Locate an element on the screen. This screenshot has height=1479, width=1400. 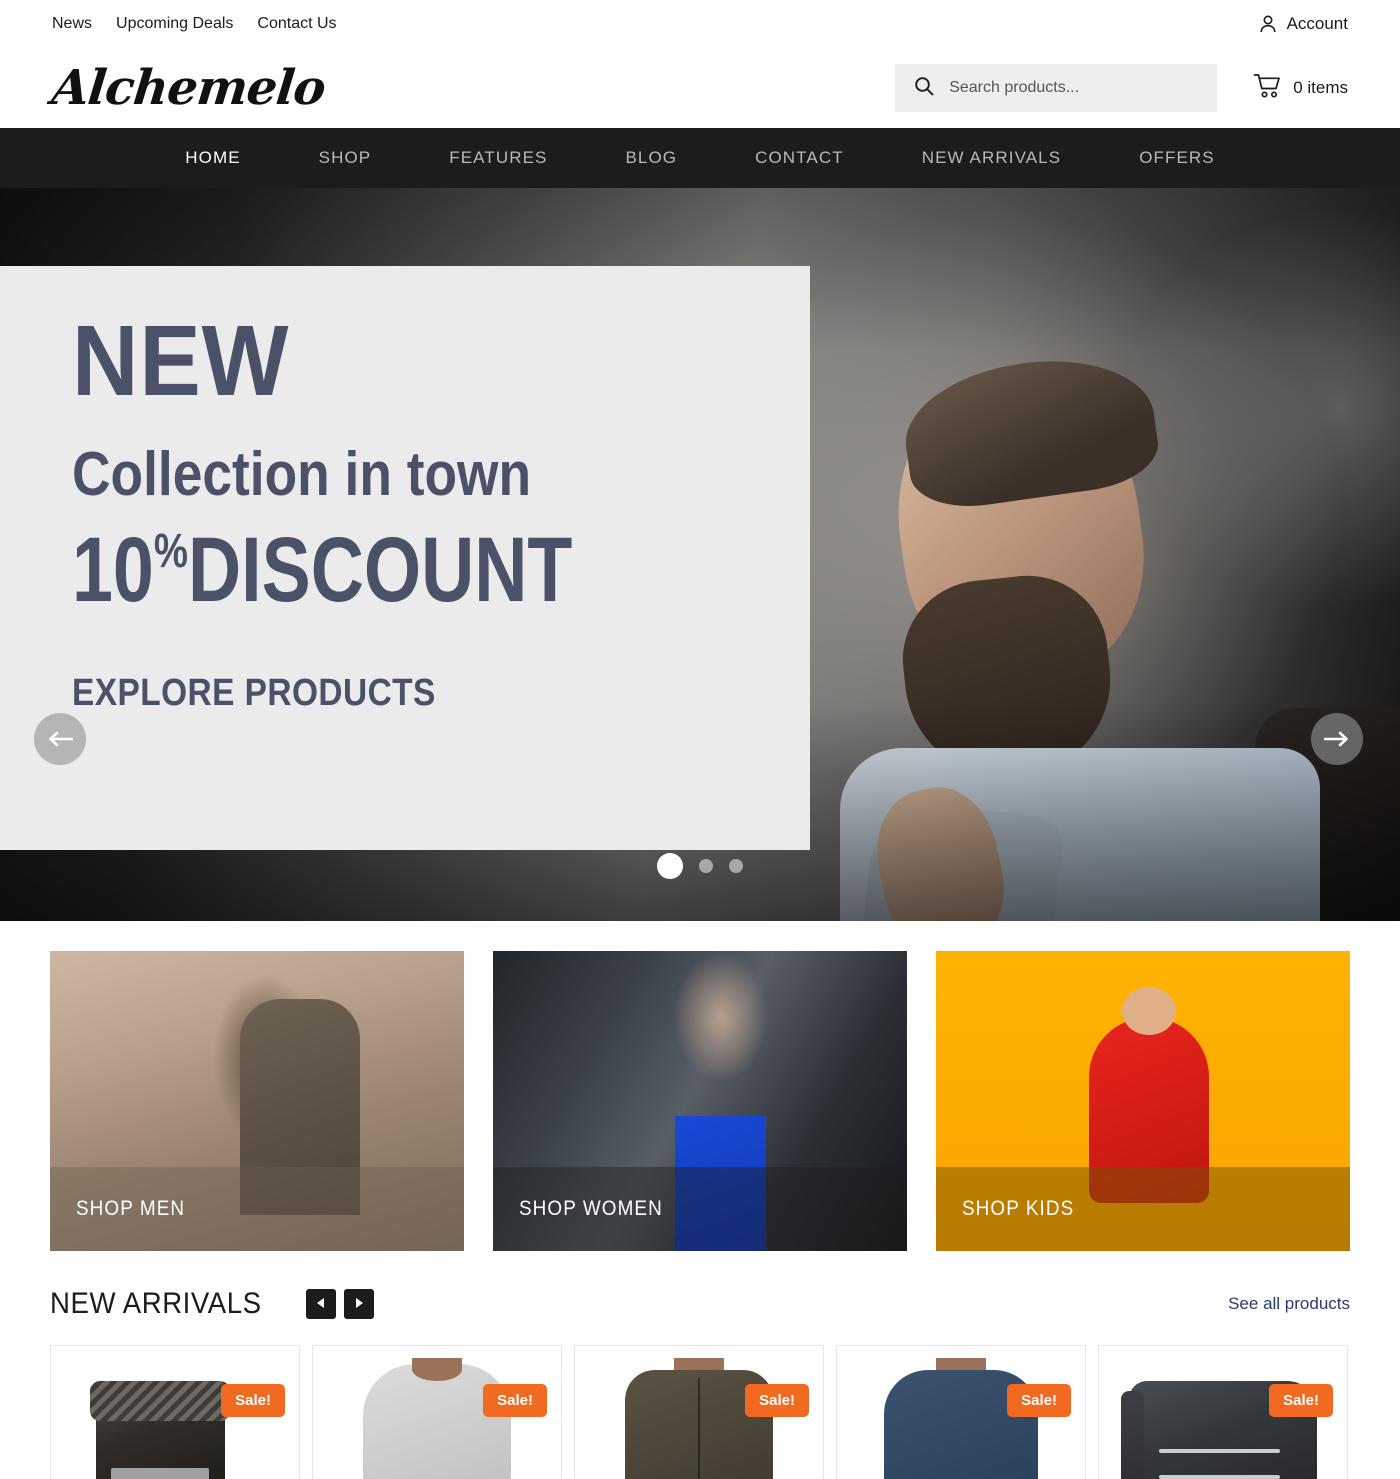
arrivals-prev-button is located at coordinates (321, 1304).